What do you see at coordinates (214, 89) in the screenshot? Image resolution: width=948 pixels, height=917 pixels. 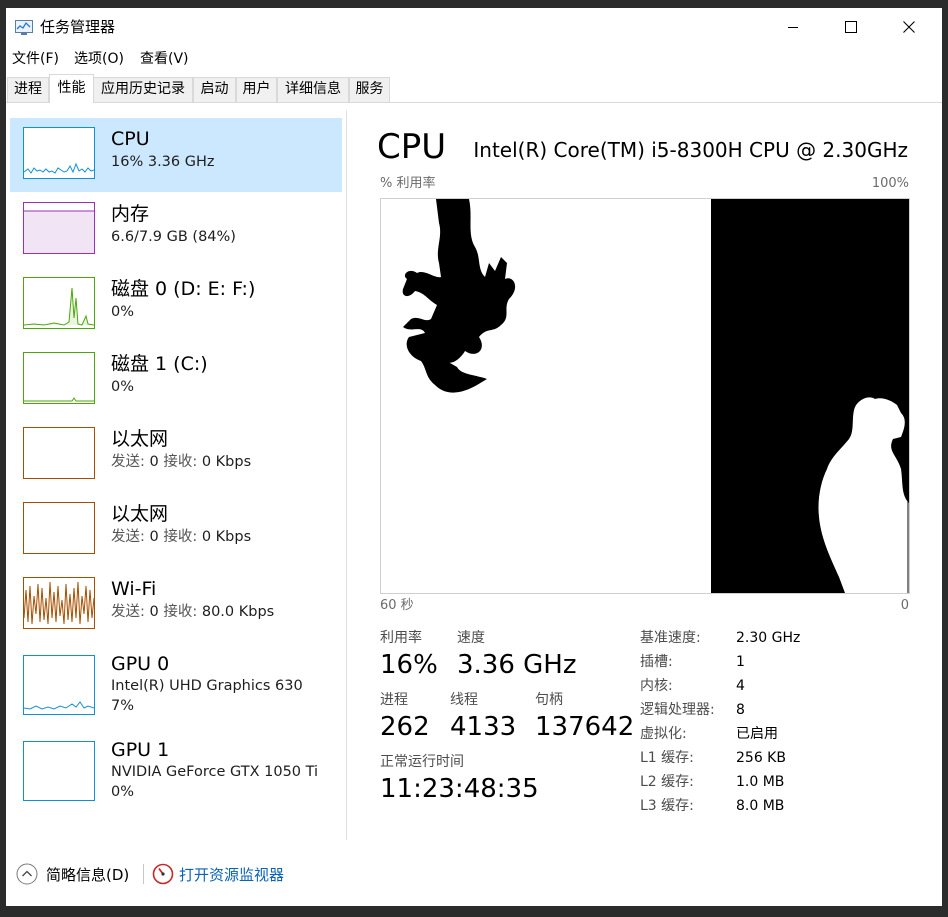 I see `tab-startup: 启动` at bounding box center [214, 89].